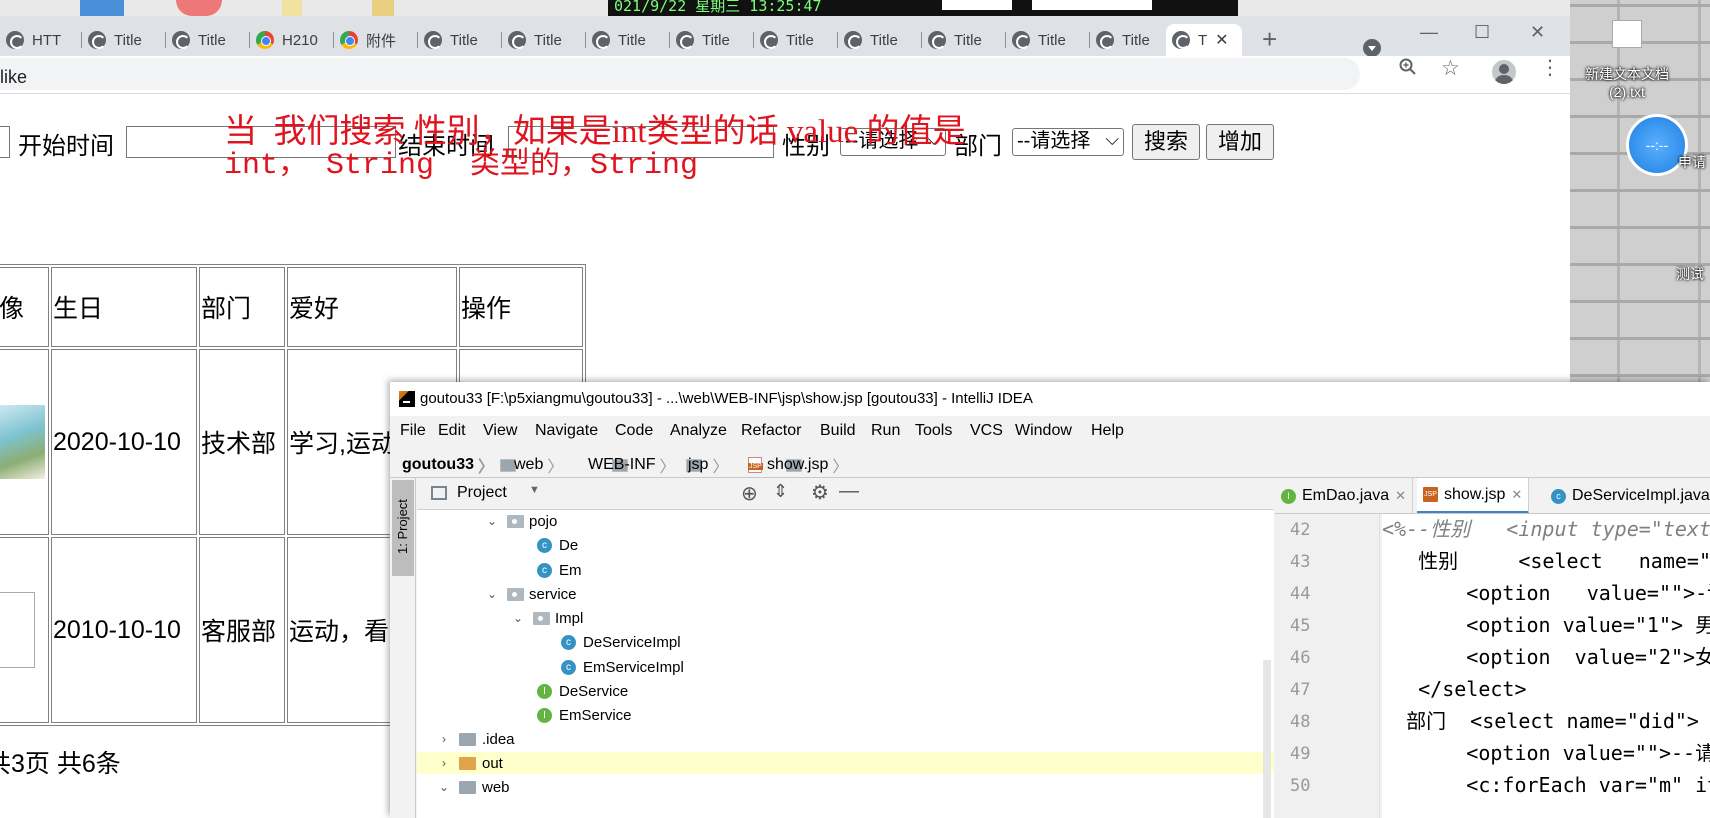 This screenshot has height=818, width=1710. What do you see at coordinates (698, 431) in the screenshot?
I see `menu-analyze: Analyze` at bounding box center [698, 431].